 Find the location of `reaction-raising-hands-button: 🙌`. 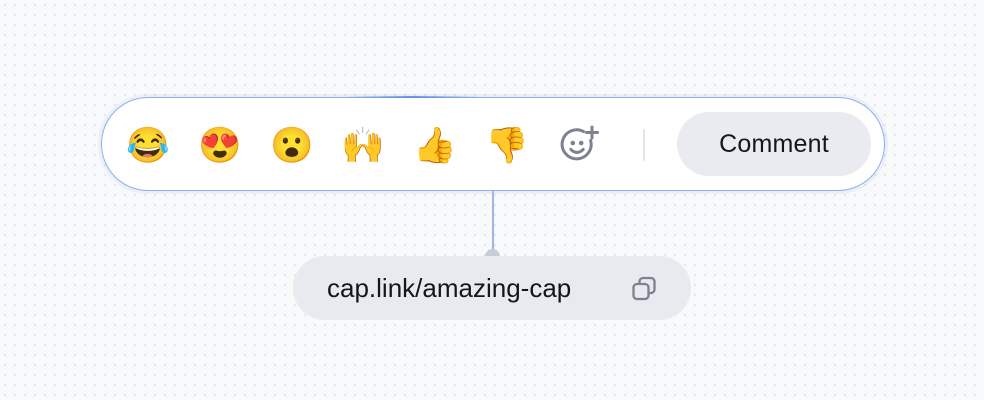

reaction-raising-hands-button: 🙌 is located at coordinates (363, 145).